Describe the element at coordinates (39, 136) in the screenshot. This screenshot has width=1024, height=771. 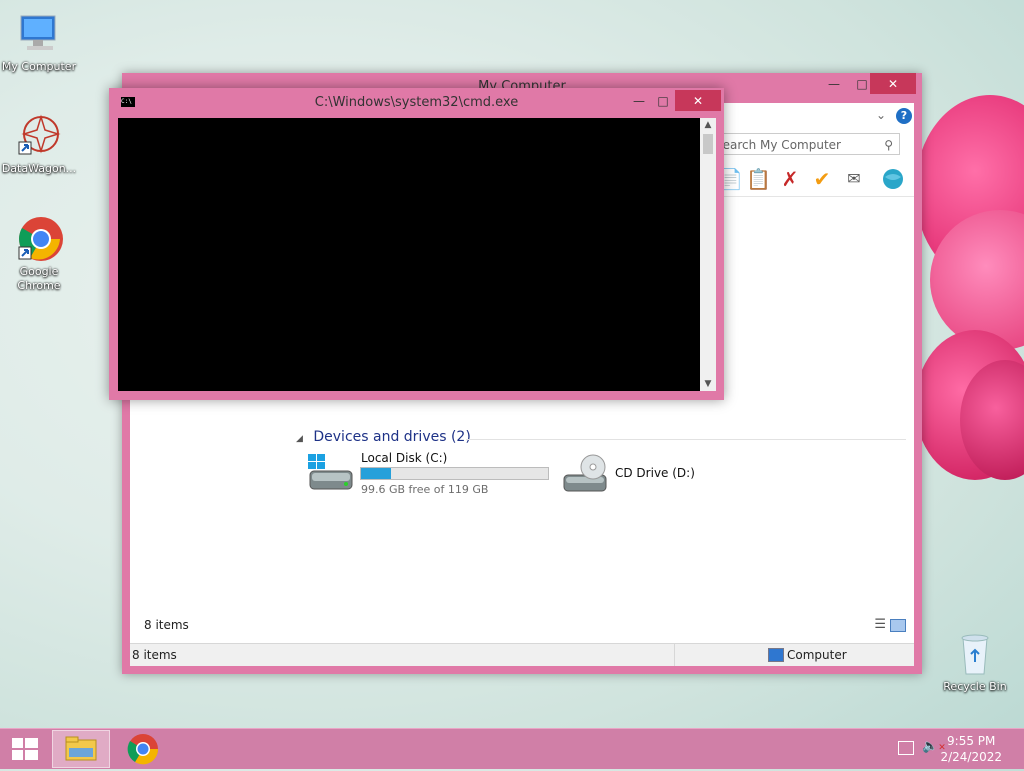
I see `datawagon-icon` at that location.